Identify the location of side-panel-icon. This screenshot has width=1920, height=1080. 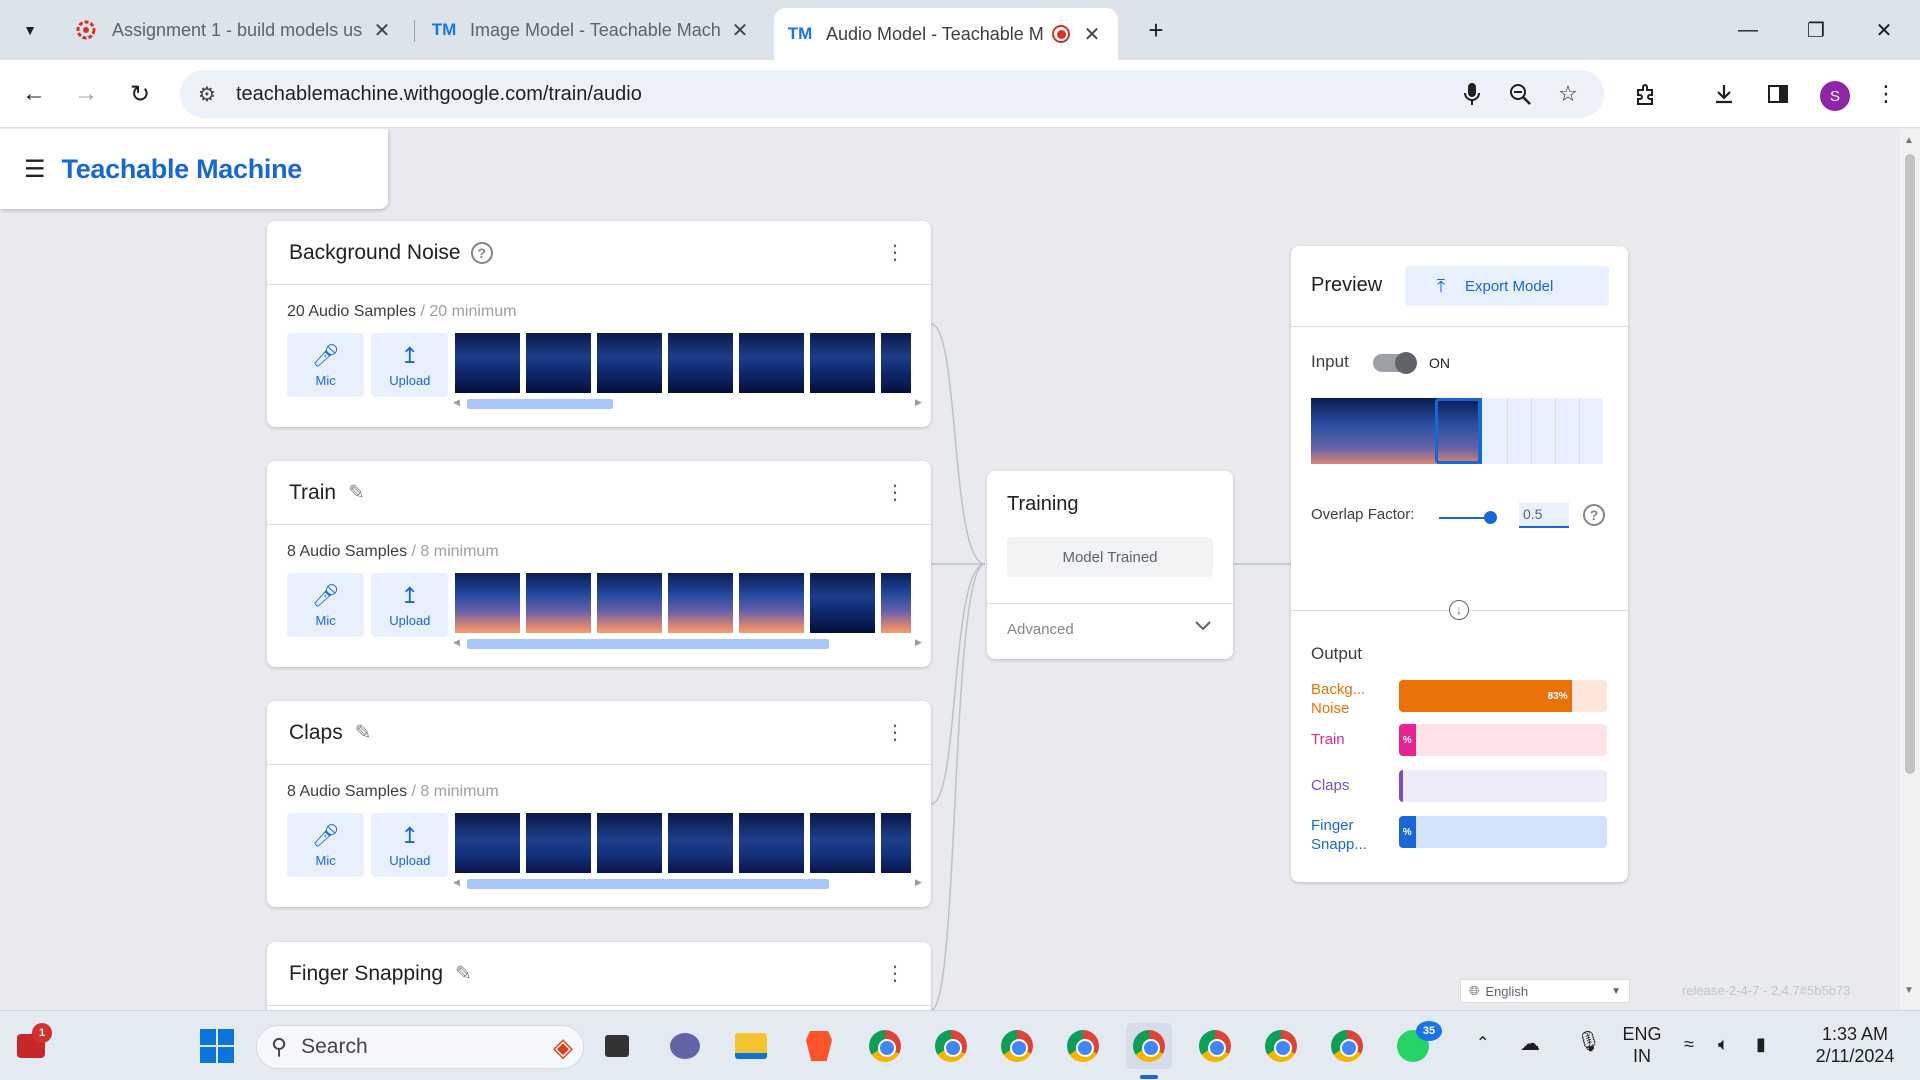
(1778, 94).